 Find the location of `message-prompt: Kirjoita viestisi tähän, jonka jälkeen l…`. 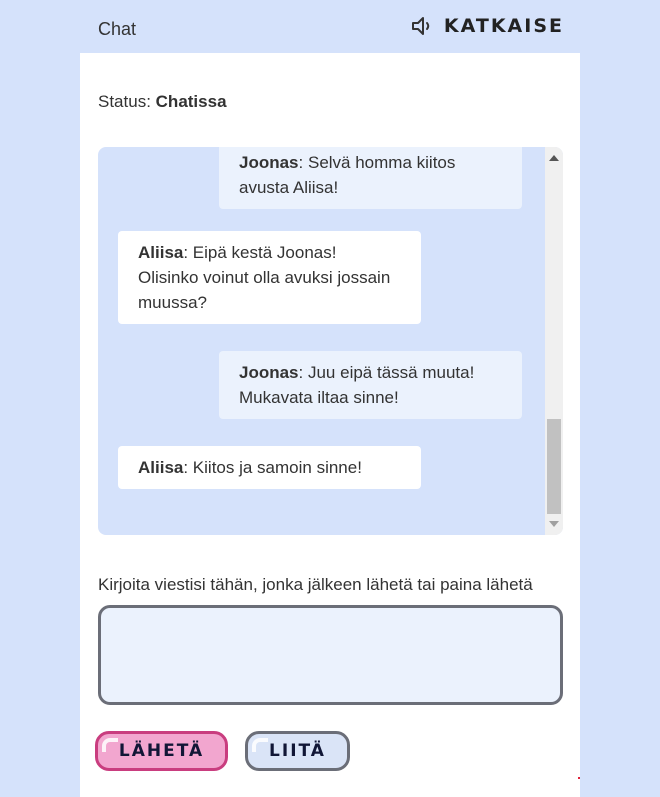

message-prompt: Kirjoita viestisi tähän, jonka jälkeen l… is located at coordinates (315, 584).